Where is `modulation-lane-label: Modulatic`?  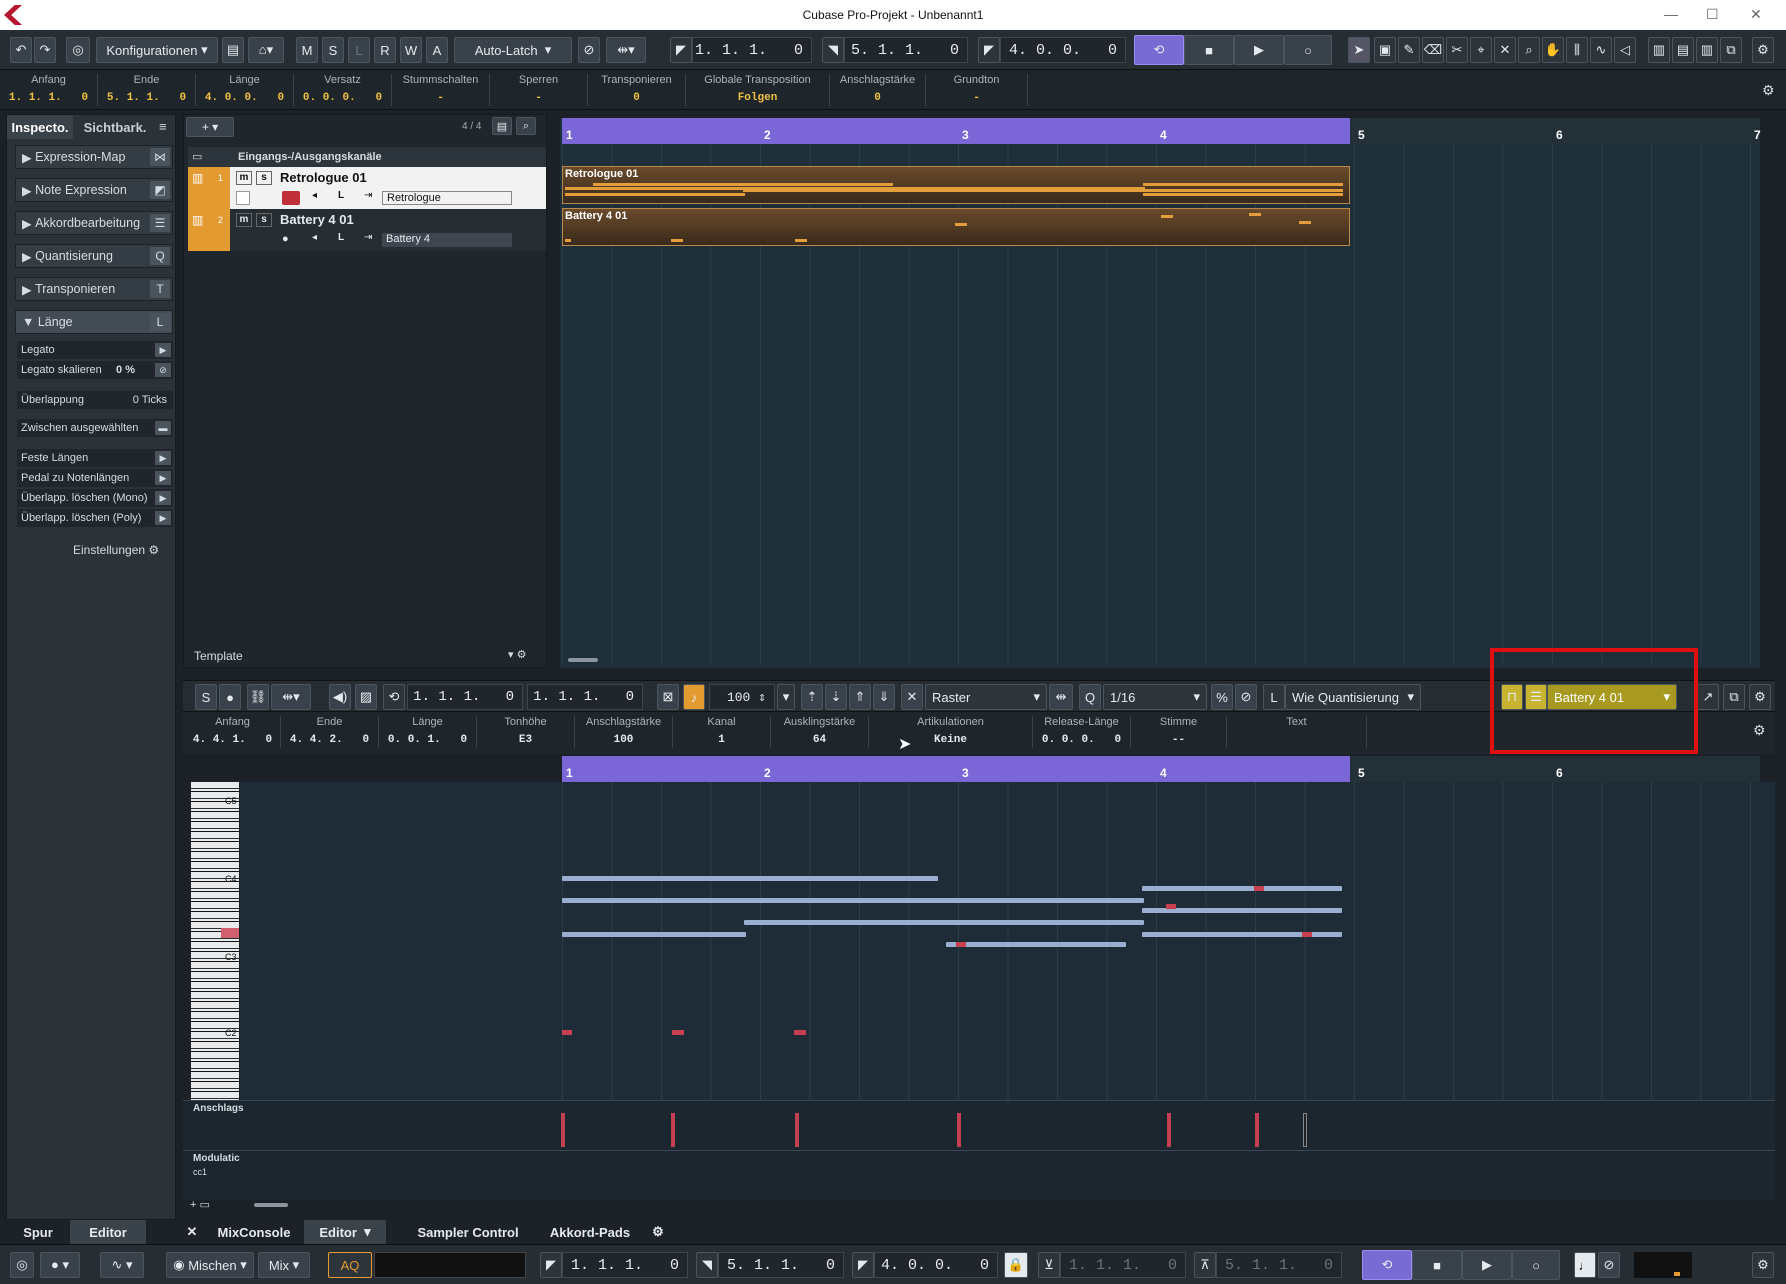 modulation-lane-label: Modulatic is located at coordinates (216, 1158).